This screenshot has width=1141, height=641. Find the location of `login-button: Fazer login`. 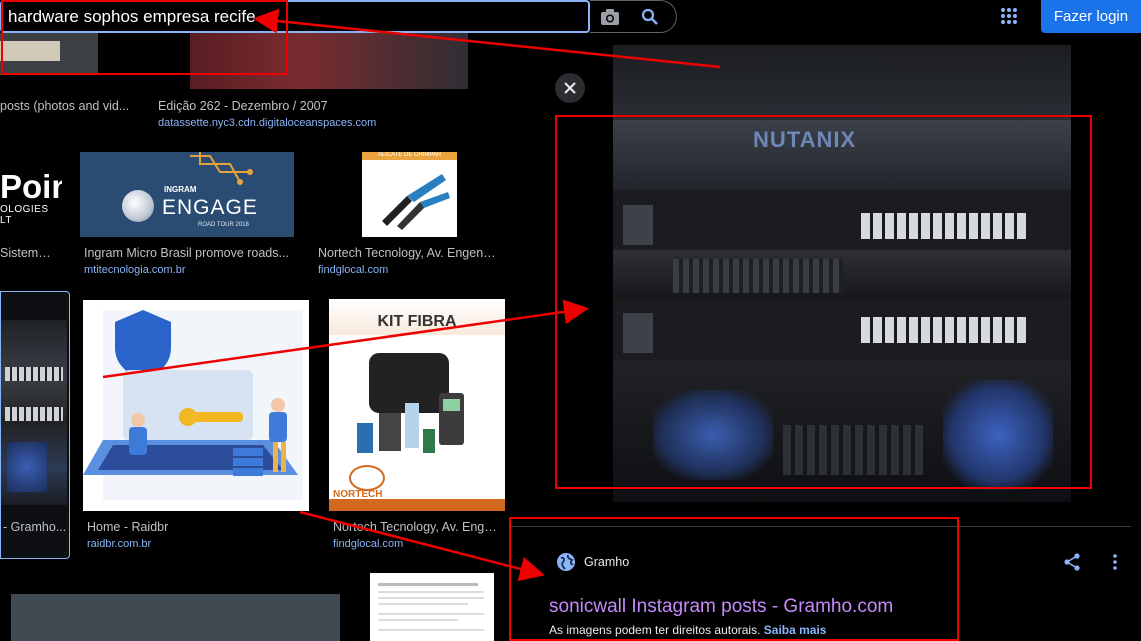

login-button: Fazer login is located at coordinates (1091, 16).